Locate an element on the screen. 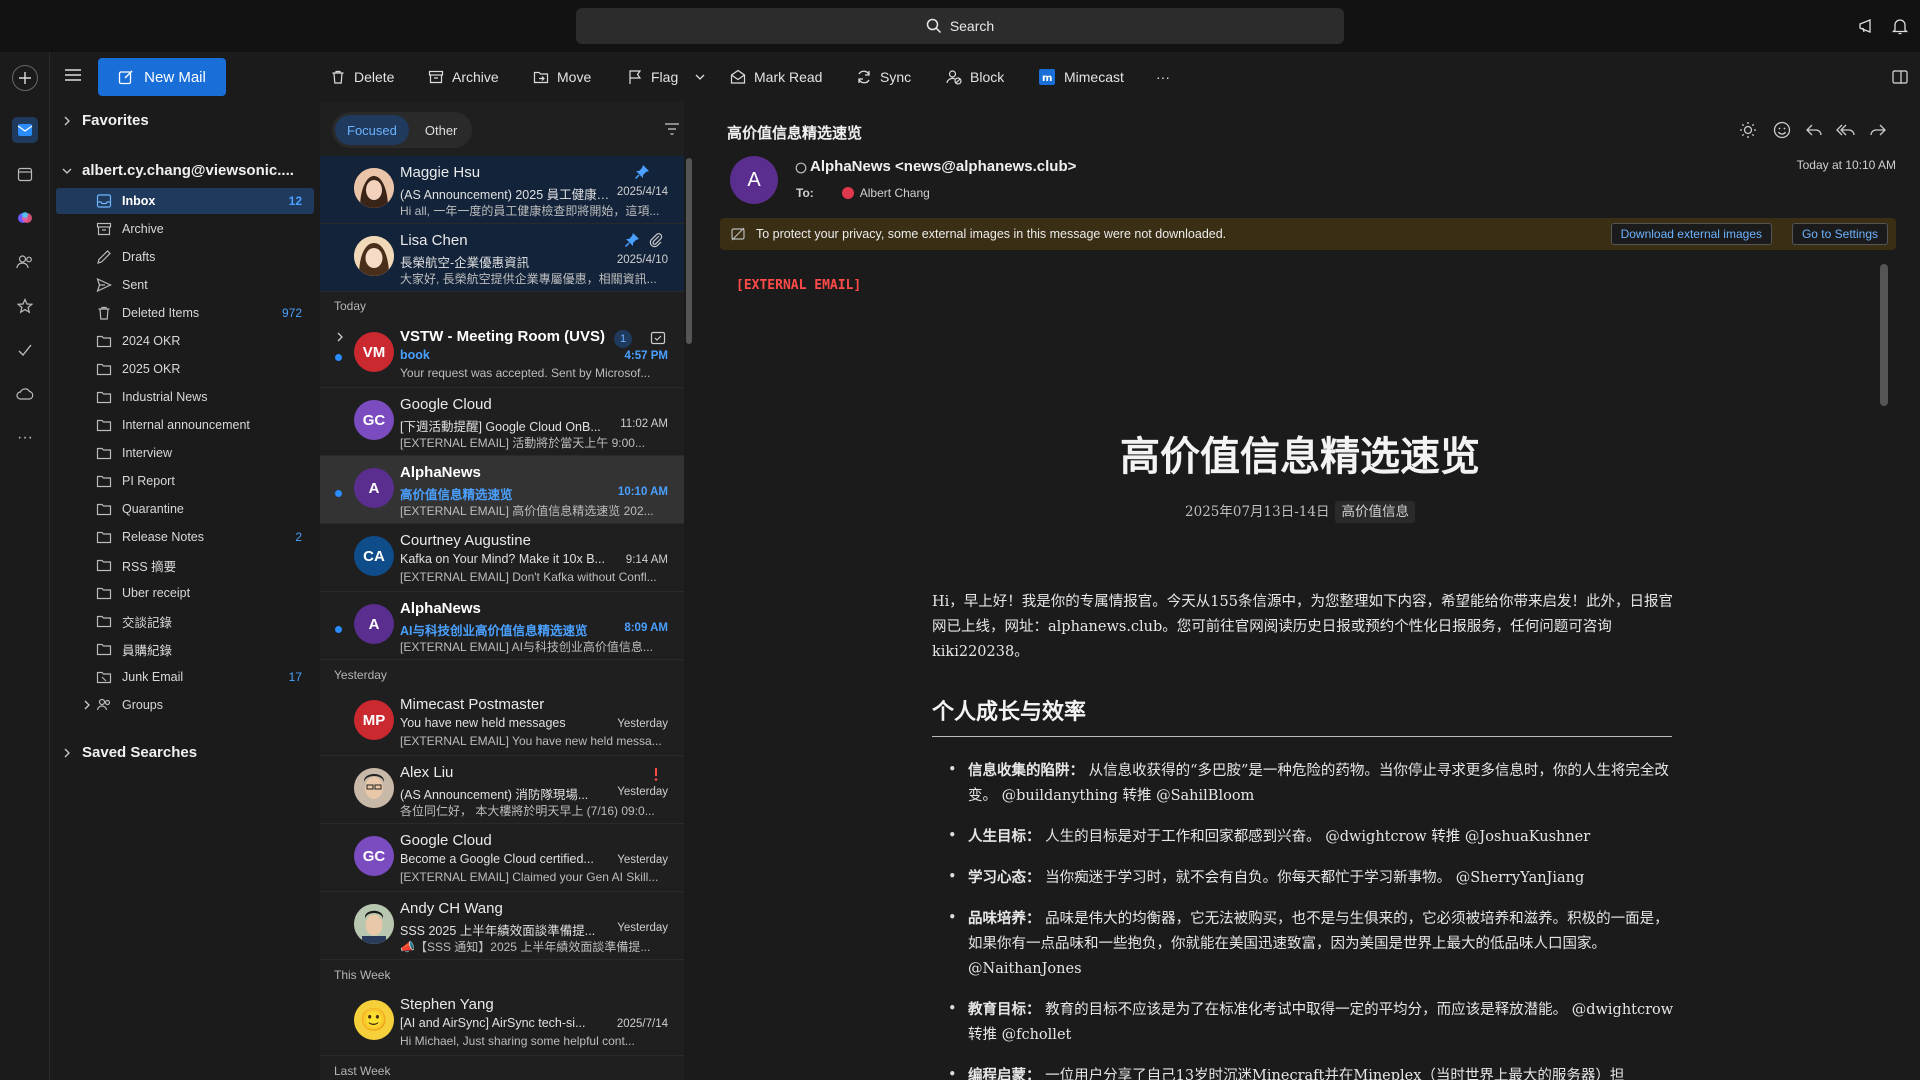 This screenshot has width=1920, height=1080. folder-groups: Groups is located at coordinates (185, 705).